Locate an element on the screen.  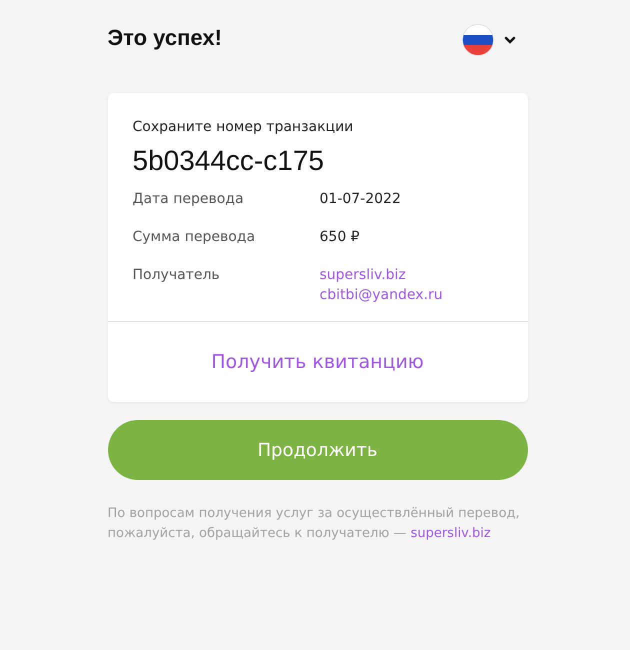
russian-flag-icon is located at coordinates (478, 40).